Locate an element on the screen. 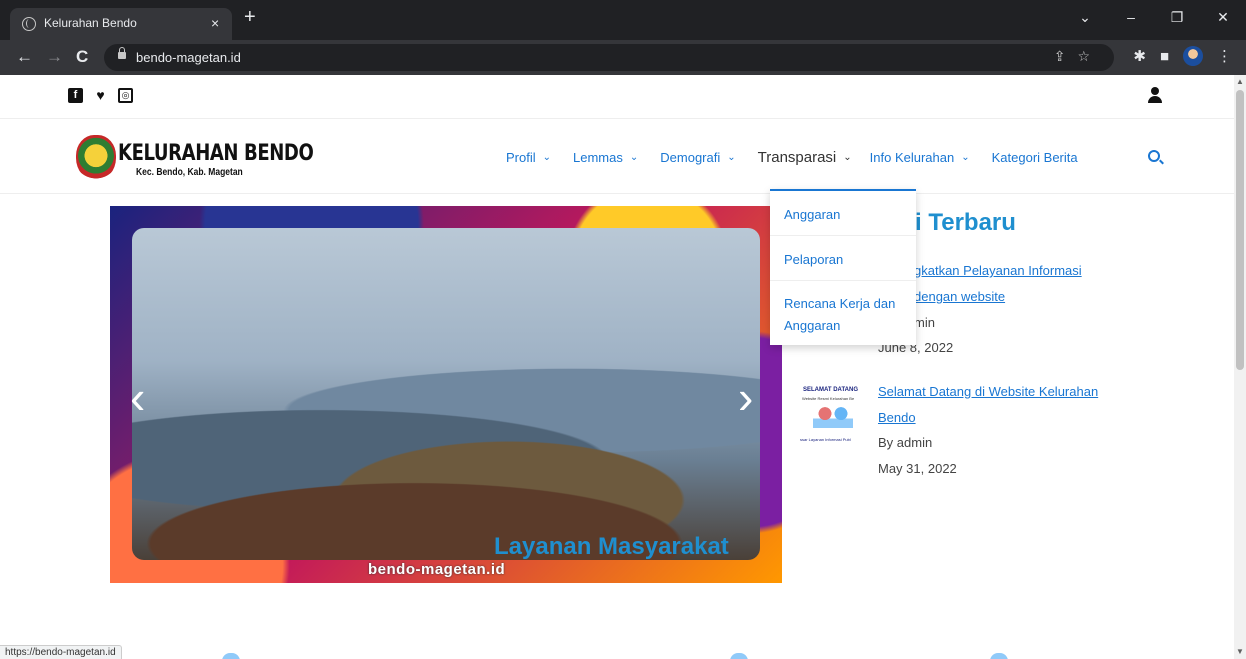 The height and width of the screenshot is (659, 1246). slide-caption: bendo-magetan.id is located at coordinates (437, 569).